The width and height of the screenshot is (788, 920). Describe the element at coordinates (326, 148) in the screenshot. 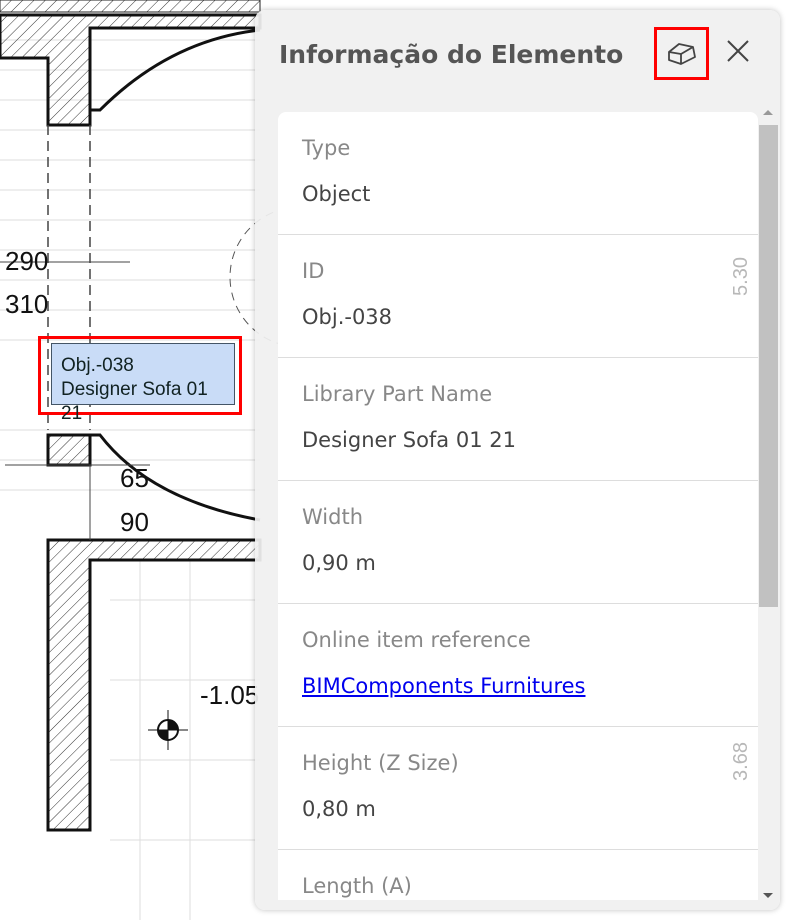

I see `property-label: Type` at that location.